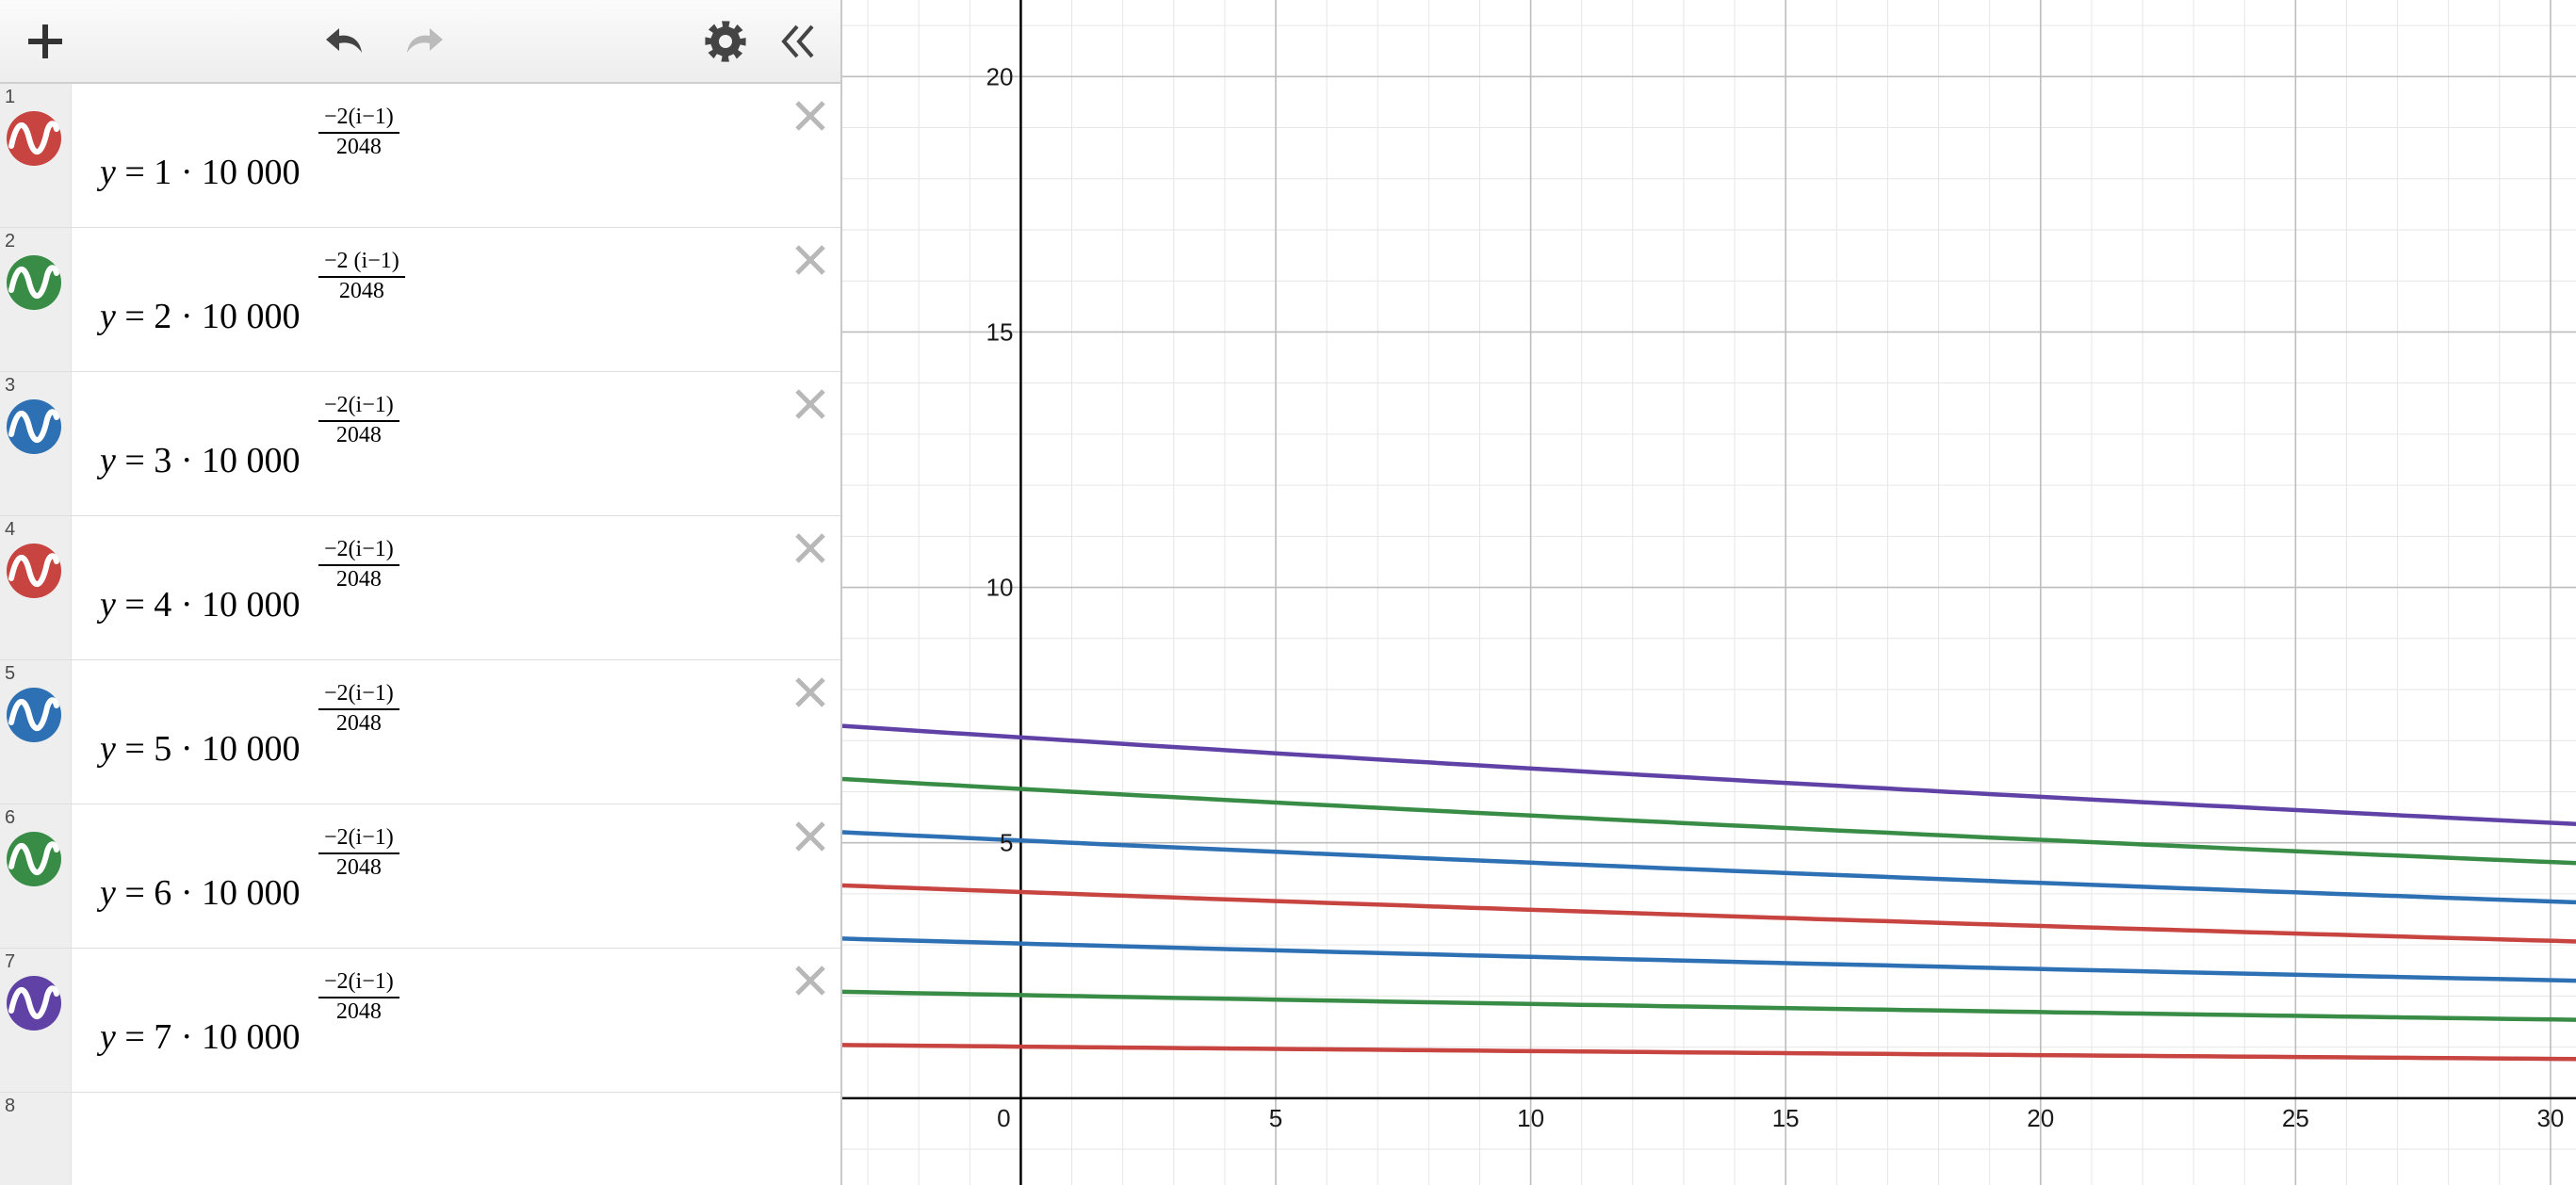 This screenshot has width=2576, height=1185. I want to click on expression-gutter: 6, so click(36, 876).